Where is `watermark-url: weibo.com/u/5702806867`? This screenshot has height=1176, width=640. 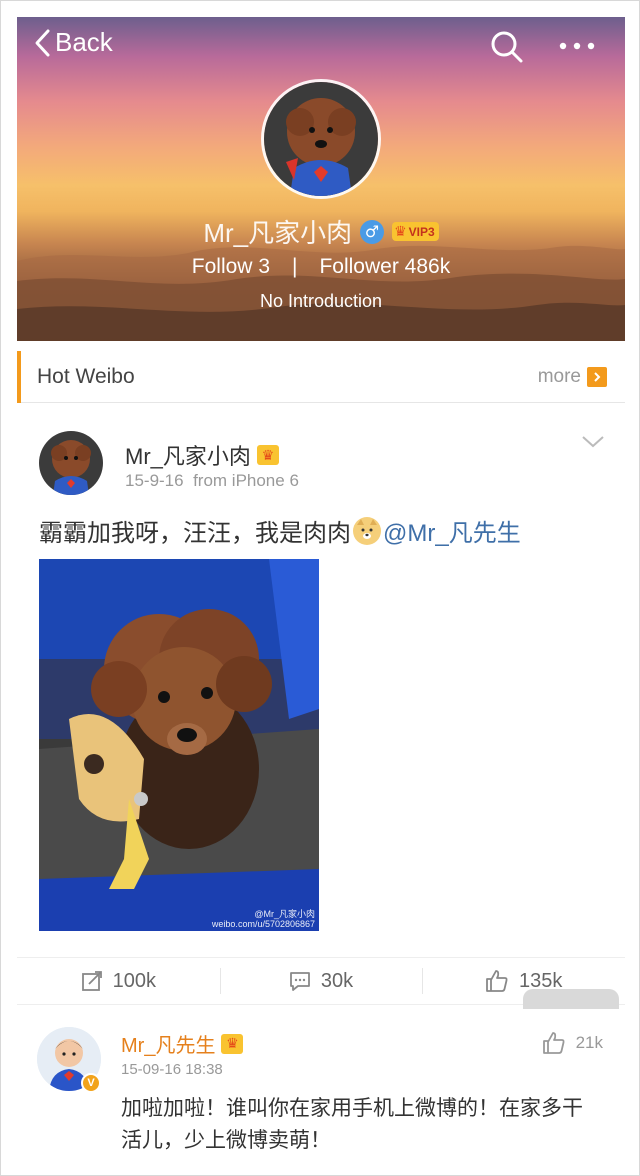
watermark-url: weibo.com/u/5702806867 is located at coordinates (263, 924).